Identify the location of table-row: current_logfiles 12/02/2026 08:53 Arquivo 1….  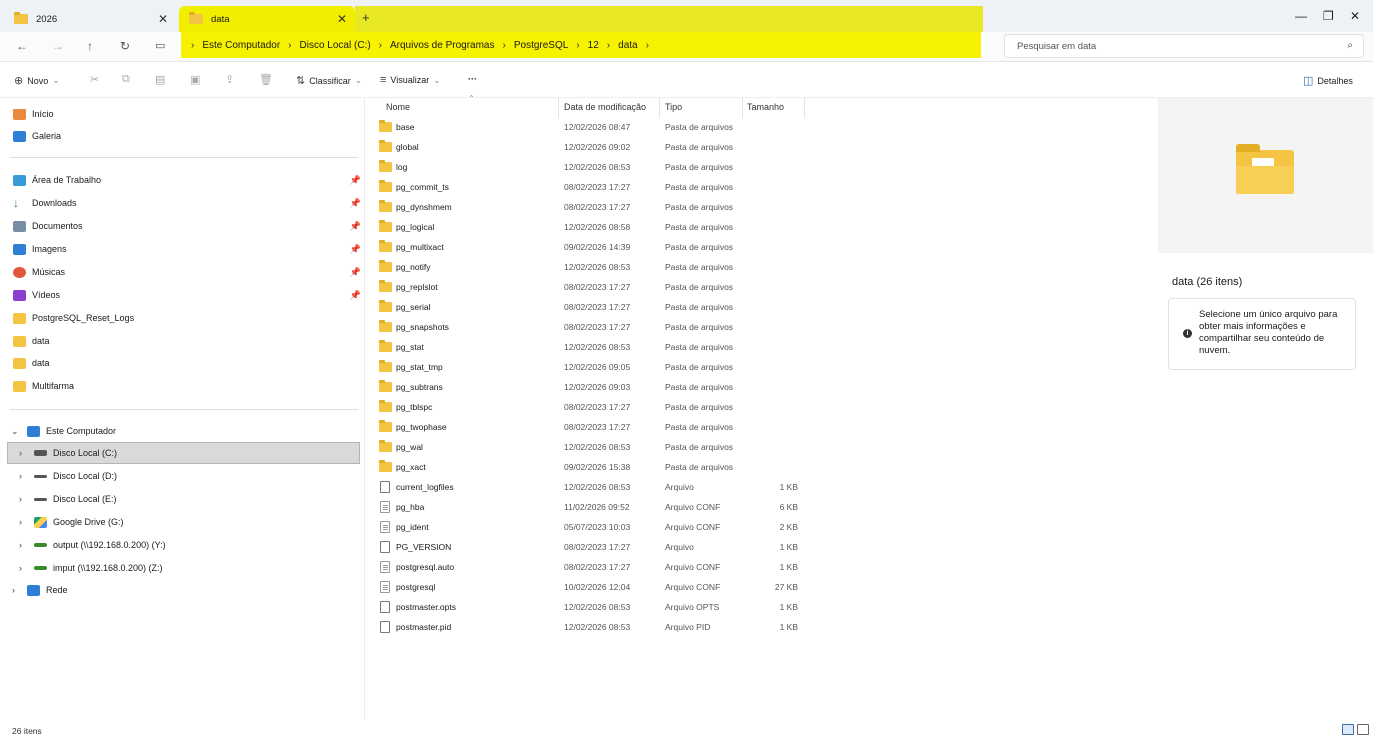
(761, 488).